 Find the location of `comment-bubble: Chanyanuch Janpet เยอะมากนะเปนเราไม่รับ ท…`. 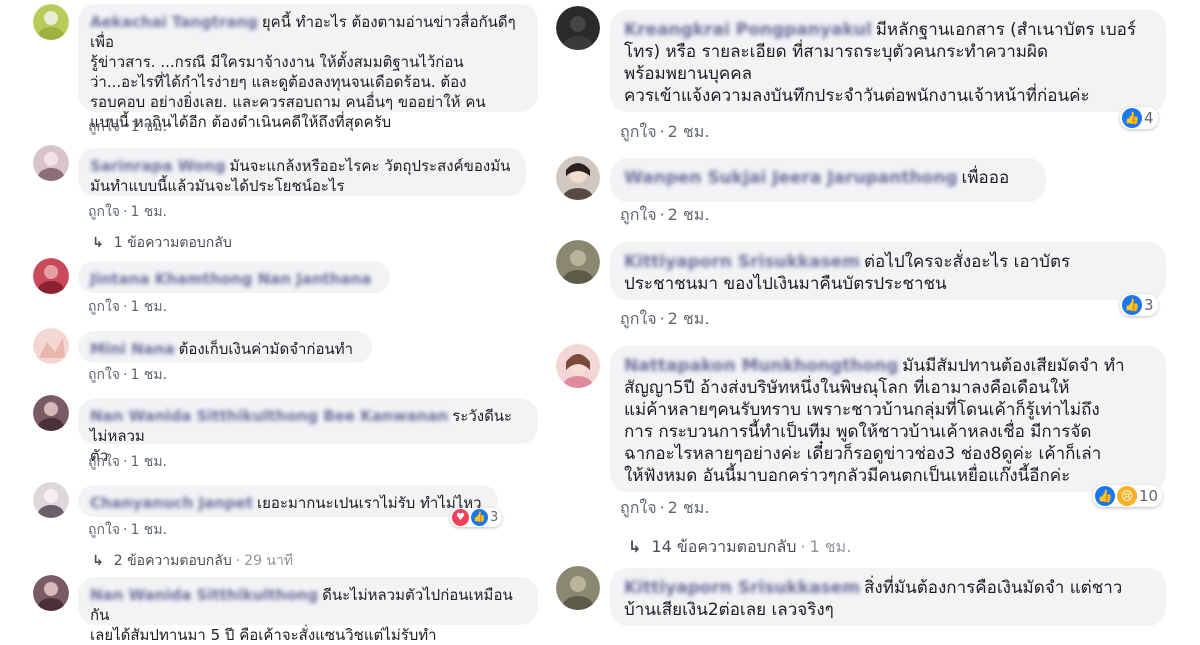

comment-bubble: Chanyanuch Janpet เยอะมากนะเปนเราไม่รับ ท… is located at coordinates (288, 501).